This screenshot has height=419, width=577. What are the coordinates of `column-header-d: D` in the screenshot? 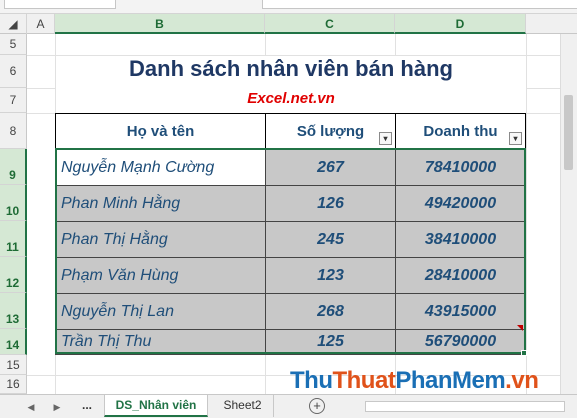 It's located at (460, 24).